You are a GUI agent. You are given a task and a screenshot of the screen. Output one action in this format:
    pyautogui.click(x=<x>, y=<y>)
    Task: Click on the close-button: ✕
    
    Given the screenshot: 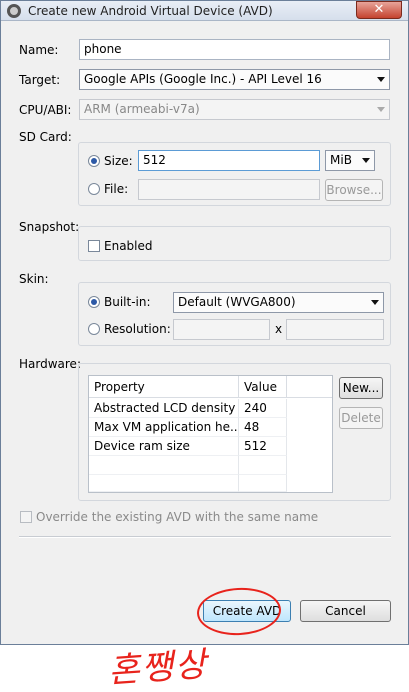 What is the action you would take?
    pyautogui.click(x=379, y=10)
    